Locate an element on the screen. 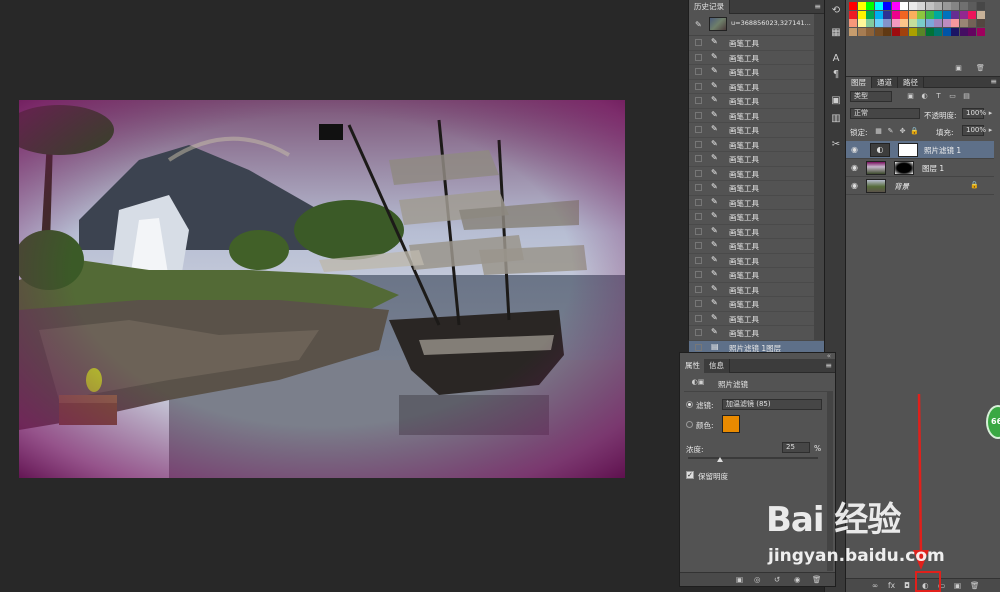 The width and height of the screenshot is (1000, 592). info-panel-icon: ▥ is located at coordinates (836, 119).